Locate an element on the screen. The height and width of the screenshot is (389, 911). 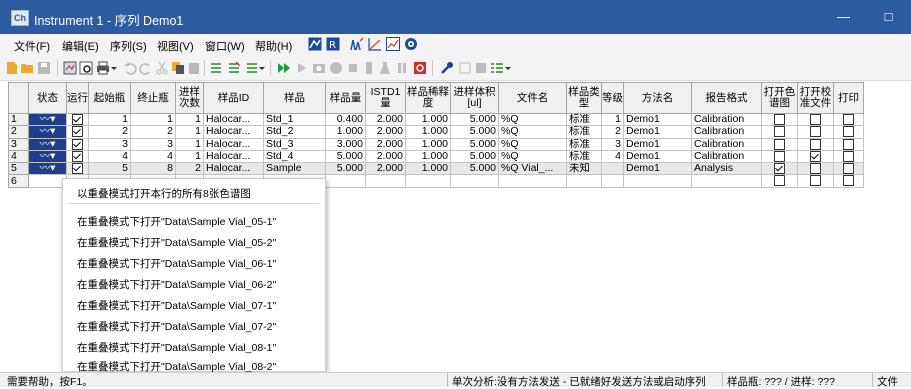
sample-cell: Std_4 is located at coordinates (294, 156).